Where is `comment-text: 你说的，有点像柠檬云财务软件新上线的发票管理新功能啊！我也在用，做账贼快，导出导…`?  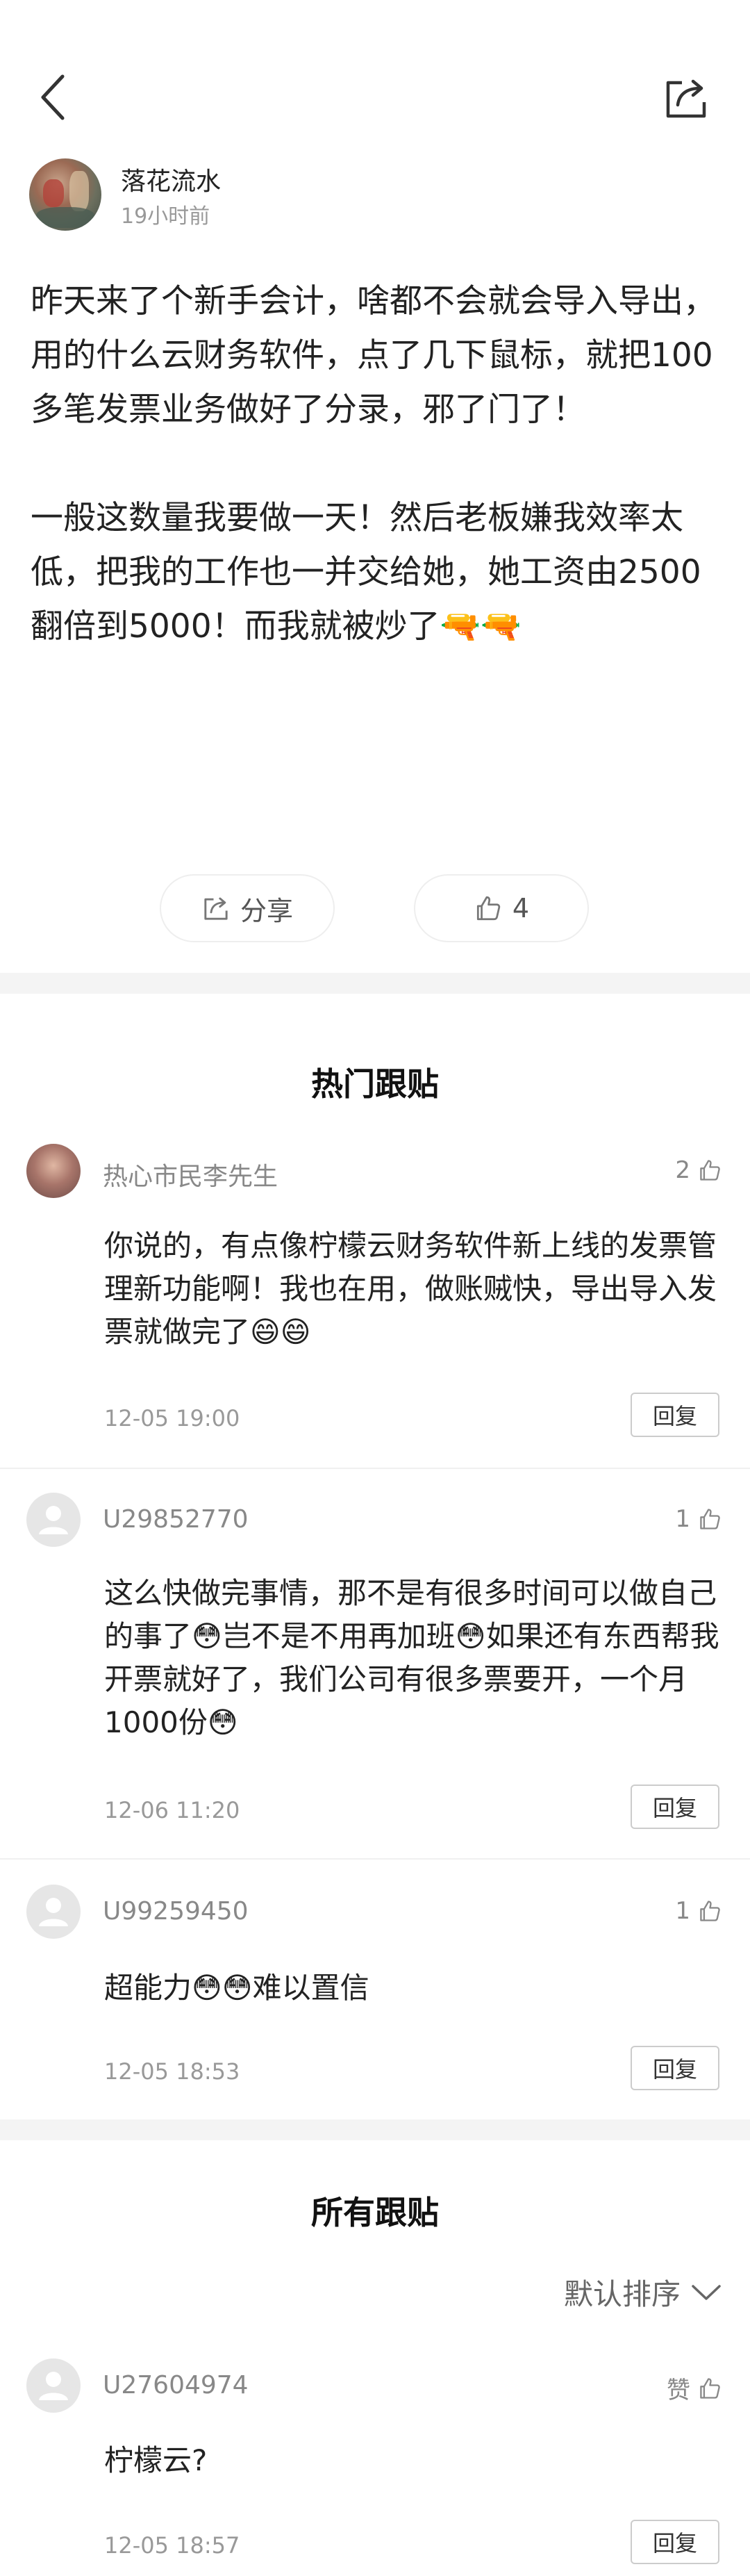 comment-text: 你说的，有点像柠檬云财务软件新上线的发票管理新功能啊！我也在用，做账贼快，导出导… is located at coordinates (410, 1289).